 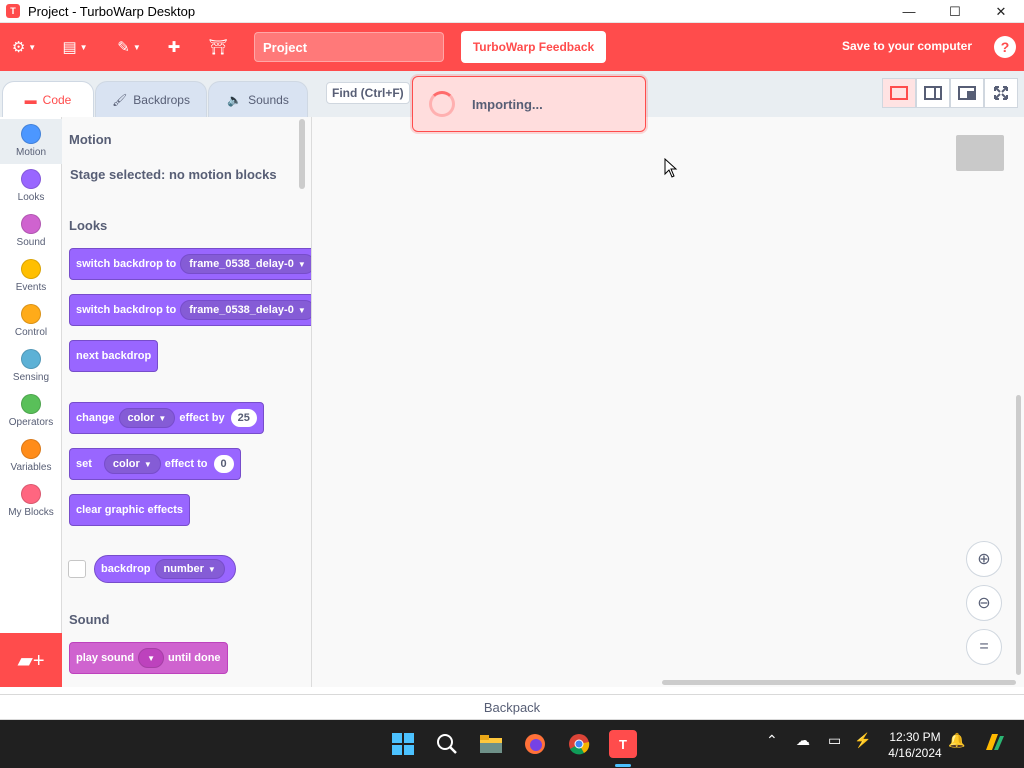 I want to click on chrome-button, so click(x=579, y=744).